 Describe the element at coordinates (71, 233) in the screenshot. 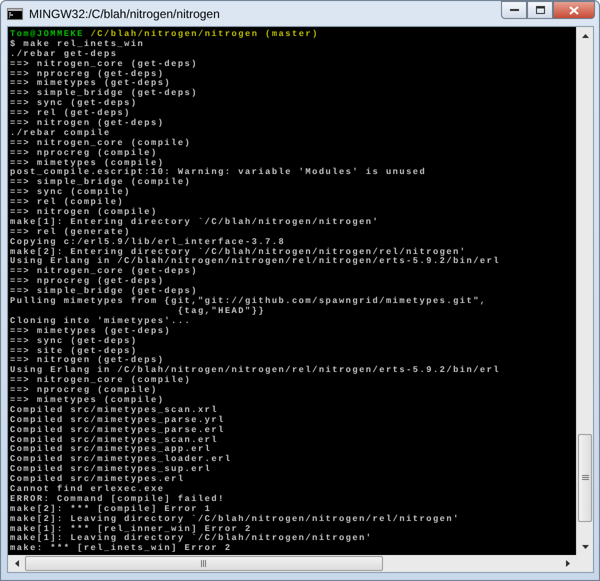

I see `terminal-line: ==> rel (generate)` at that location.